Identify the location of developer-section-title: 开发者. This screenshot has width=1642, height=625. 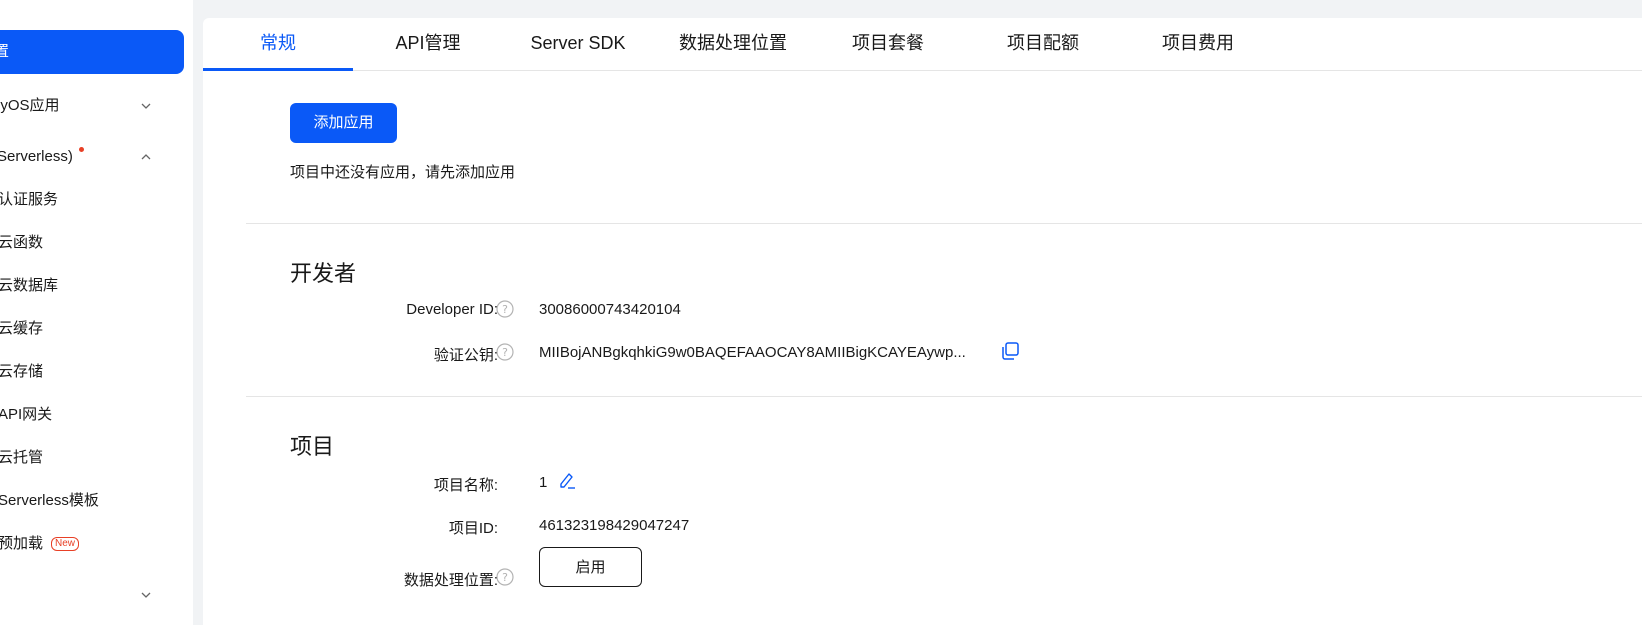
(323, 273).